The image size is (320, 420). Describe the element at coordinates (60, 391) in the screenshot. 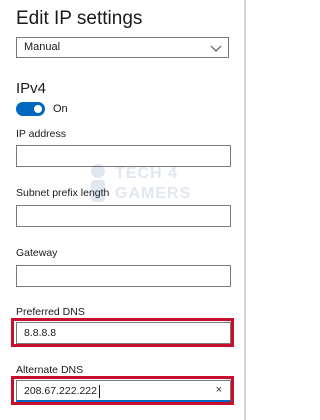

I see `alternate-dns-value: 208.67.222.222` at that location.